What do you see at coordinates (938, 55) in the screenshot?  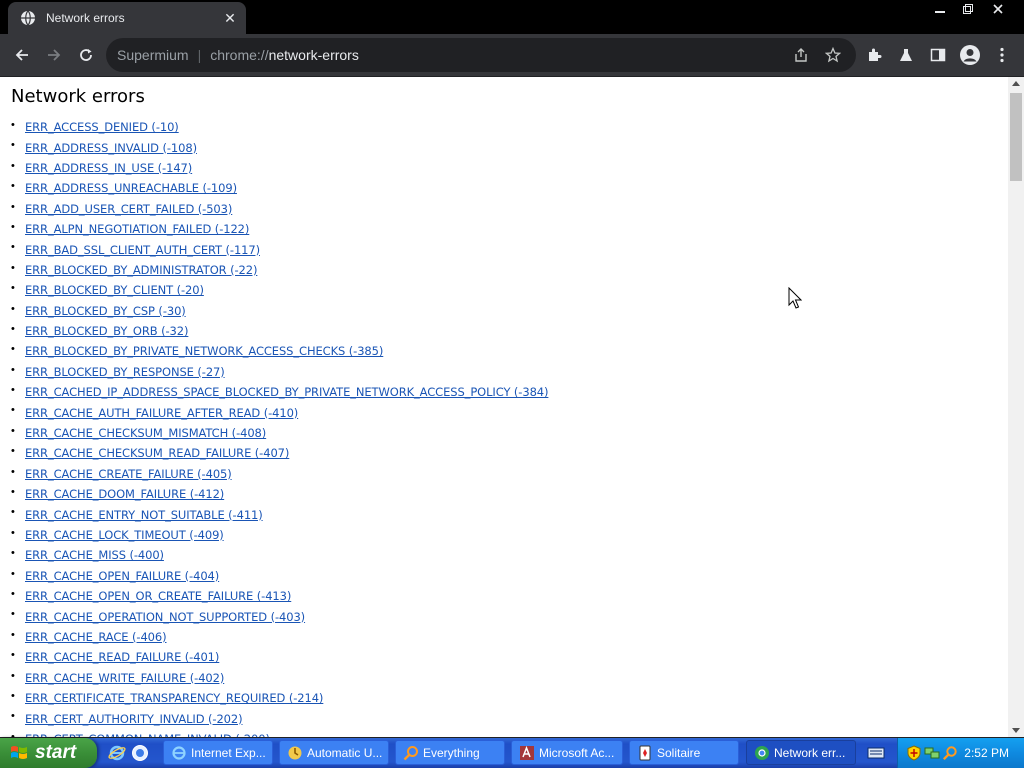 I see `side-panel-icon` at bounding box center [938, 55].